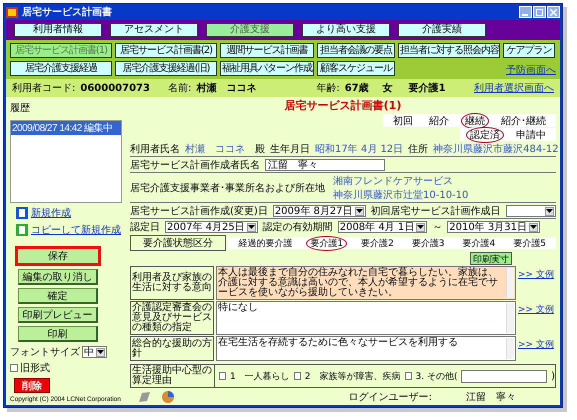 This screenshot has height=420, width=577. What do you see at coordinates (531, 211) in the screenshot?
I see `date-select` at bounding box center [531, 211].